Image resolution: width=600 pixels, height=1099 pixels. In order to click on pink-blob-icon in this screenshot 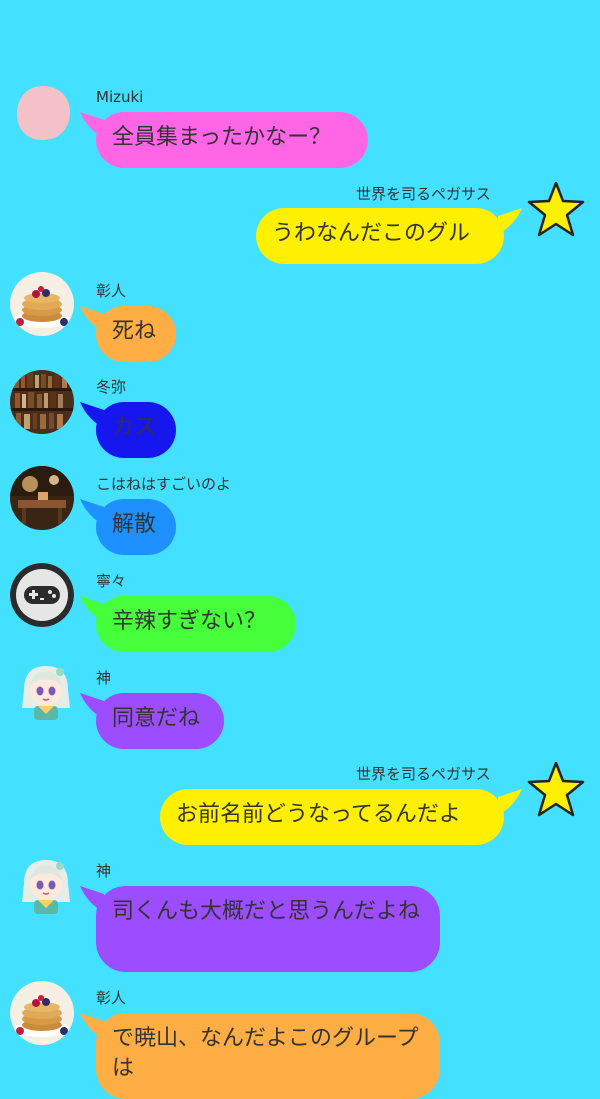, I will do `click(43, 113)`.